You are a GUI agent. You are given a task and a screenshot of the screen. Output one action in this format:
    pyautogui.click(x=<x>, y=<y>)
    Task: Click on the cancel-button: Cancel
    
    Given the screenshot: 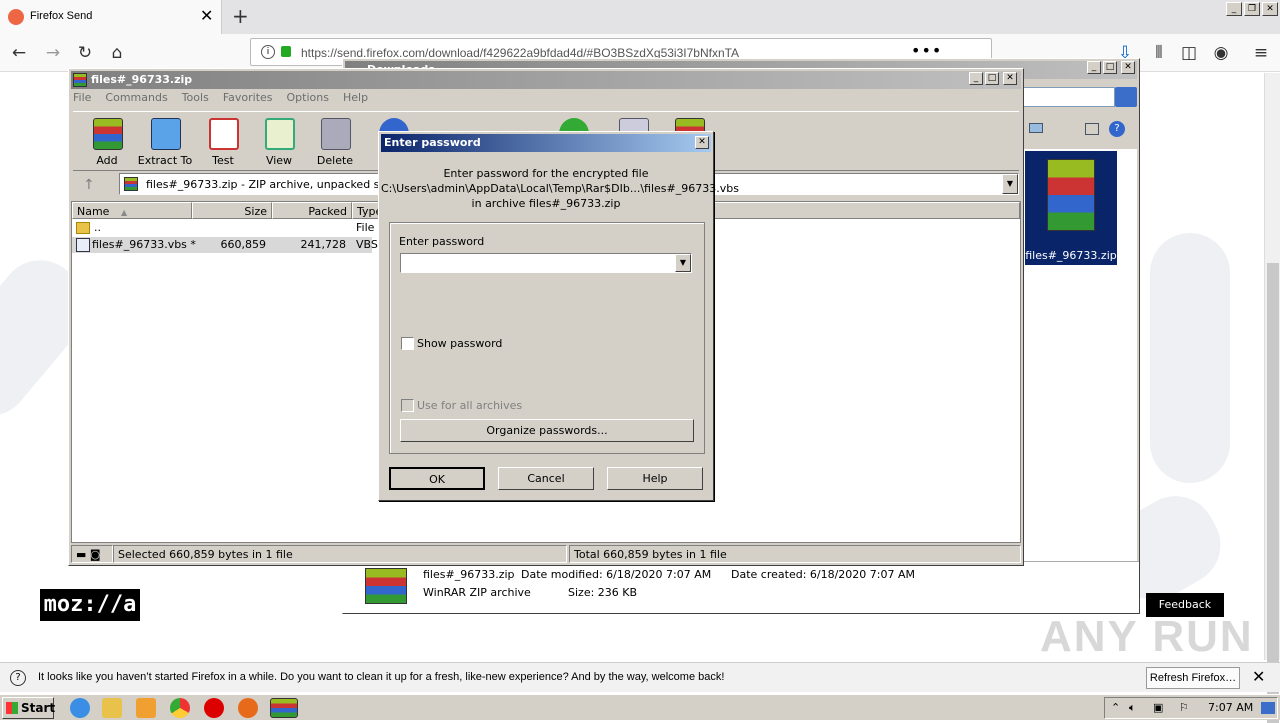 What is the action you would take?
    pyautogui.click(x=546, y=478)
    